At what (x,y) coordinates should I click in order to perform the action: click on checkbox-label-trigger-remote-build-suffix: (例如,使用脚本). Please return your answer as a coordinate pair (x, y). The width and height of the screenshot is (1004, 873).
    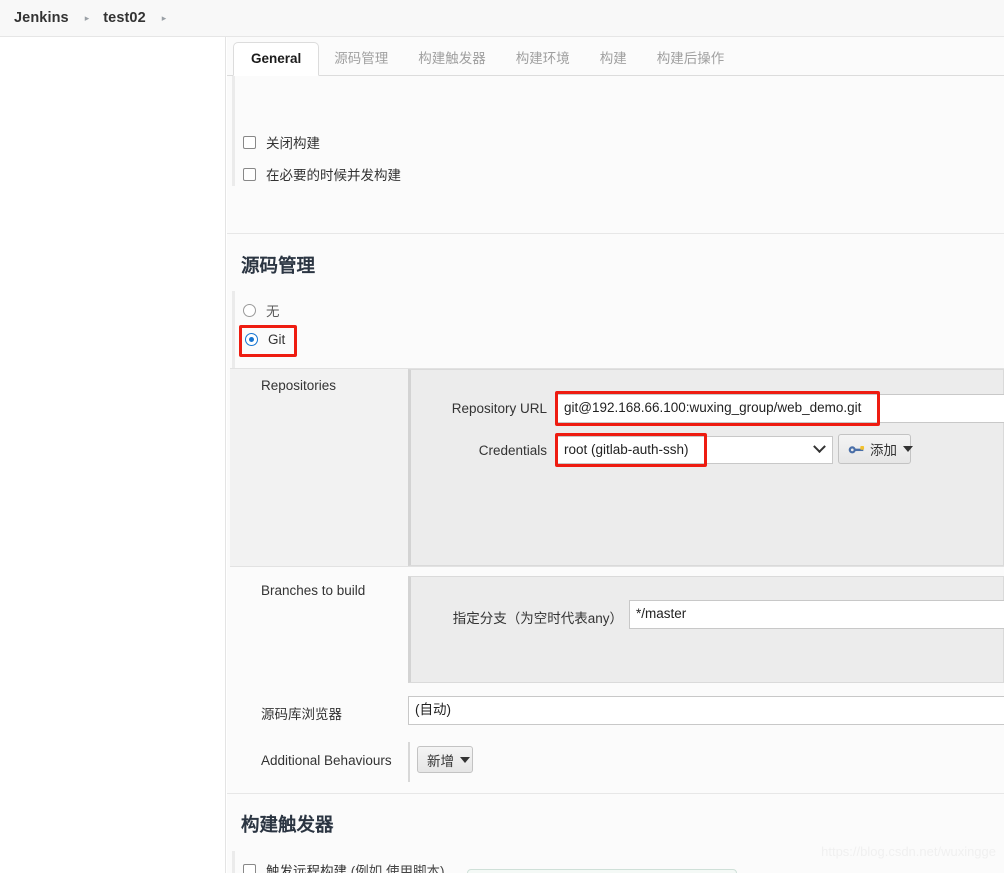
    Looking at the image, I should click on (396, 868).